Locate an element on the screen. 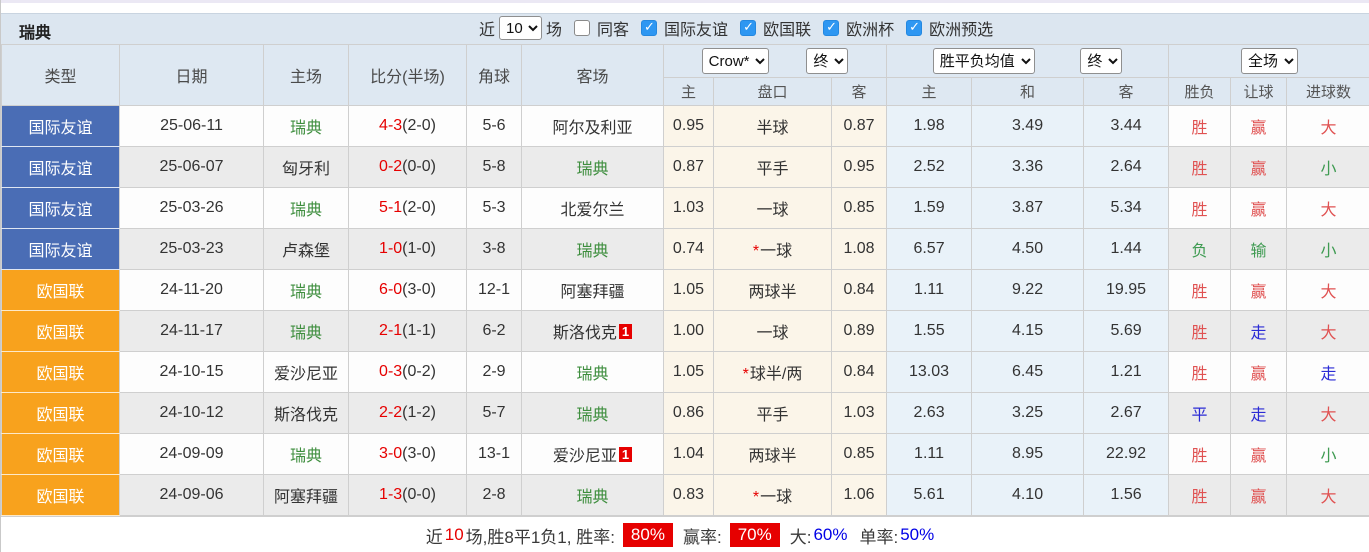 This screenshot has width=1369, height=552. col-header-corner: 角球 is located at coordinates (494, 75).